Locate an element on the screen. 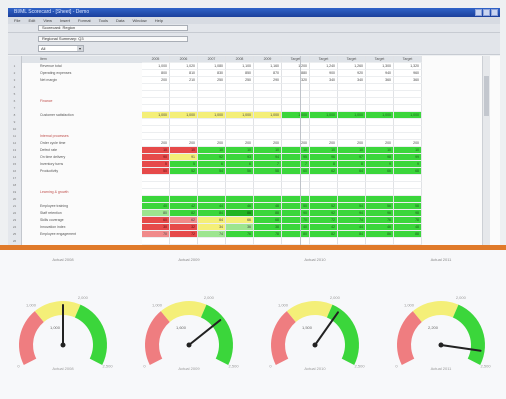 This screenshot has height=399, width=506. grid-cell: 960 is located at coordinates (408, 73).